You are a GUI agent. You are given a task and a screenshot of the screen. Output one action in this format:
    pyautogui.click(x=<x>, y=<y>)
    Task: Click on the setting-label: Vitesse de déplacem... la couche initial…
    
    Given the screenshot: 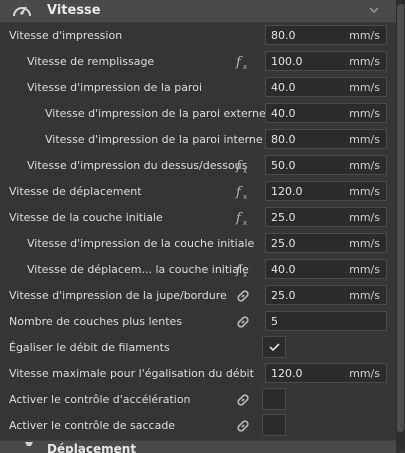 What is the action you would take?
    pyautogui.click(x=138, y=269)
    